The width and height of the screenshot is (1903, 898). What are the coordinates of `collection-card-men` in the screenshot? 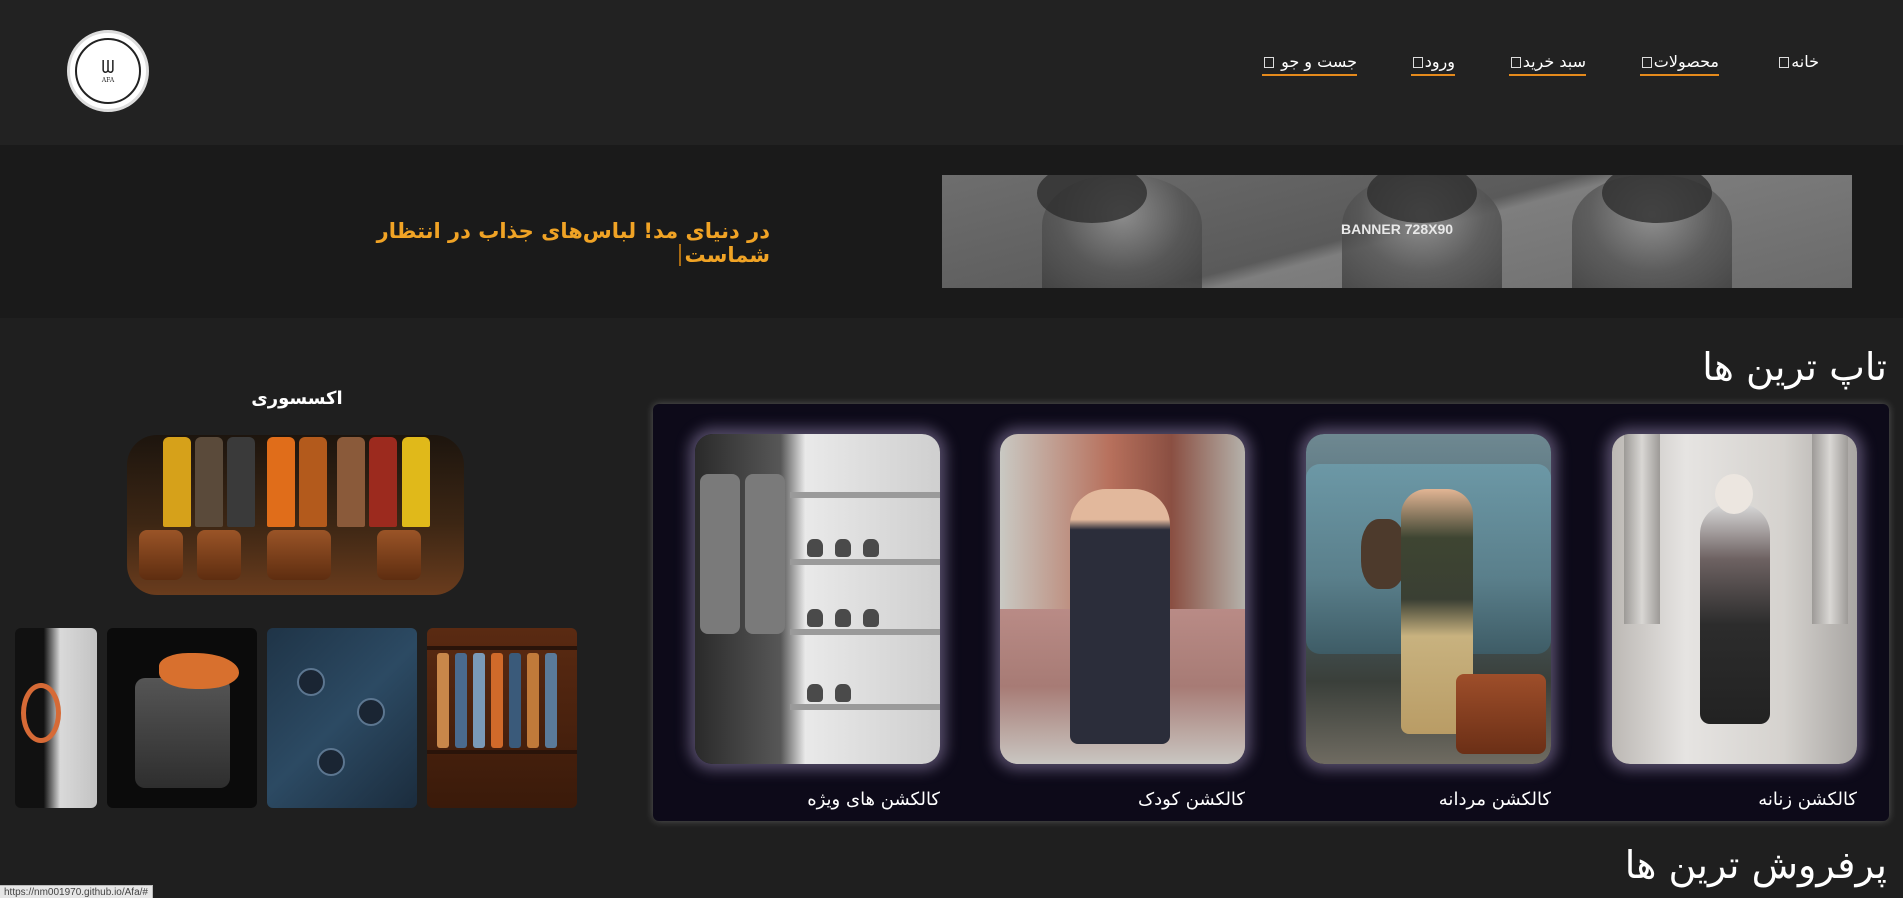 It's located at (1428, 599).